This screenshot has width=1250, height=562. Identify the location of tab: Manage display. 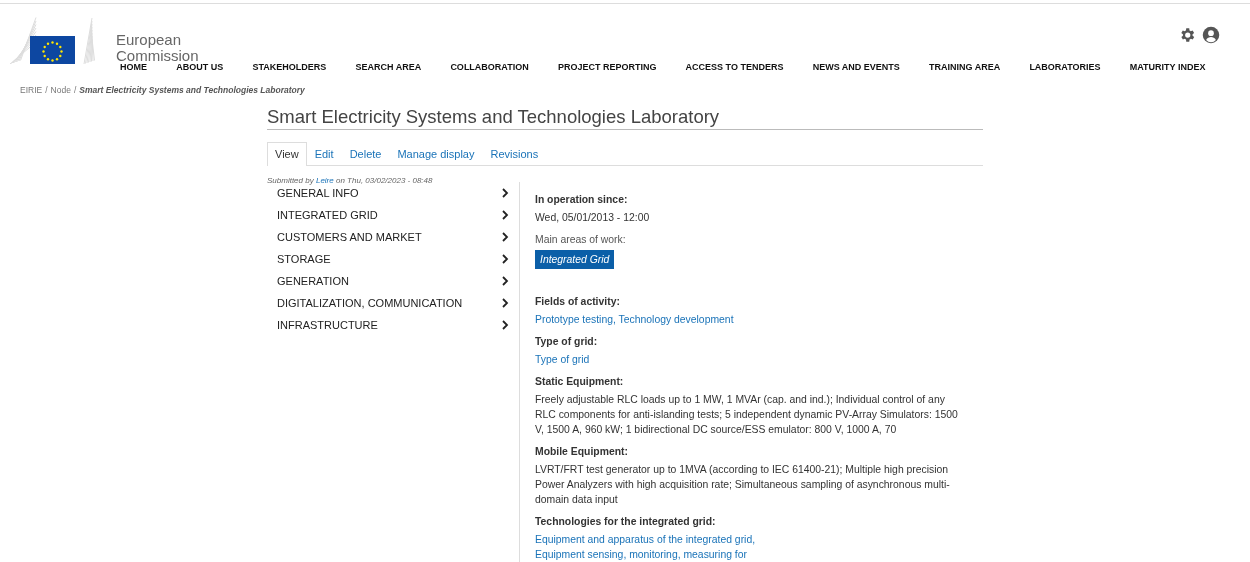
(436, 153).